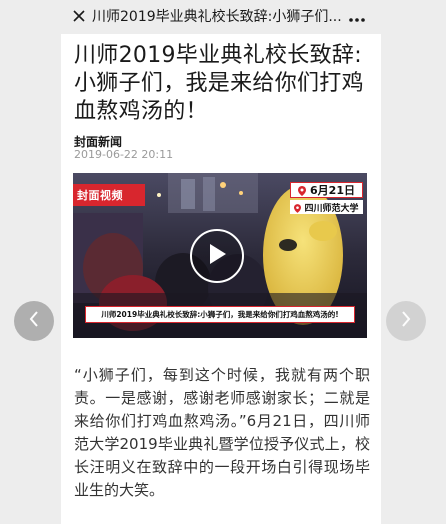  I want to click on chevron-right-icon, so click(406, 321).